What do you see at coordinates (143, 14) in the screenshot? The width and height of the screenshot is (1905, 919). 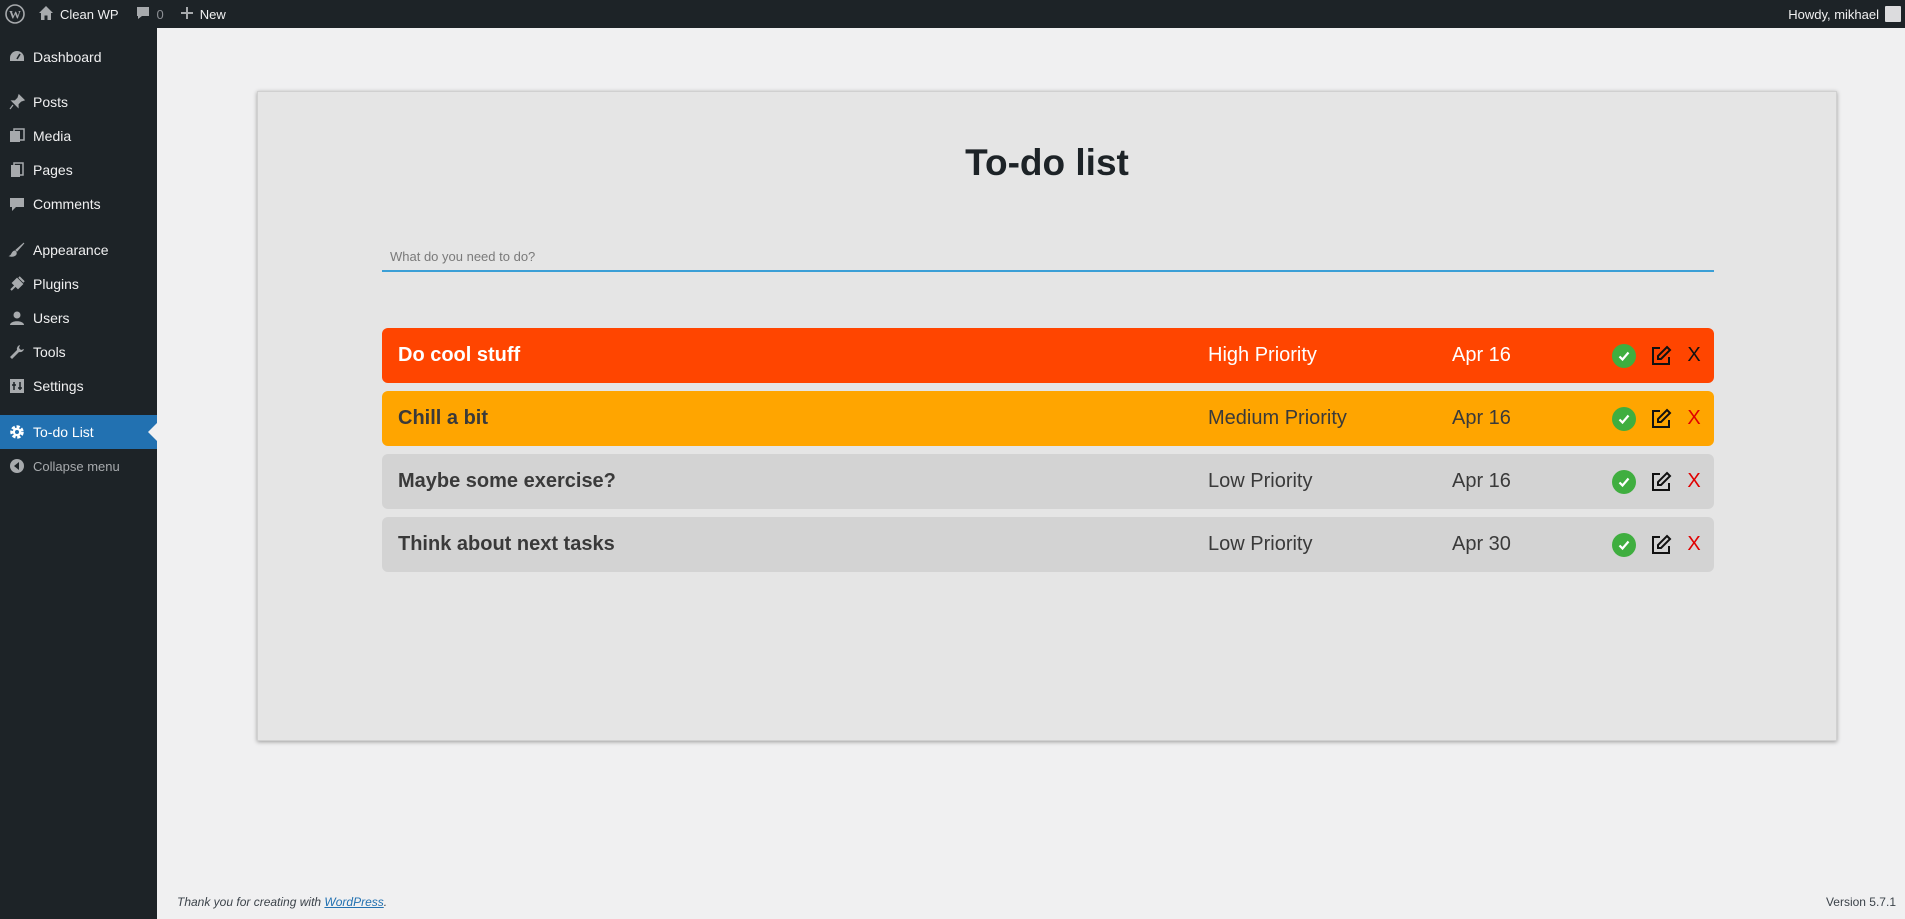 I see `comment-bubble-icon` at bounding box center [143, 14].